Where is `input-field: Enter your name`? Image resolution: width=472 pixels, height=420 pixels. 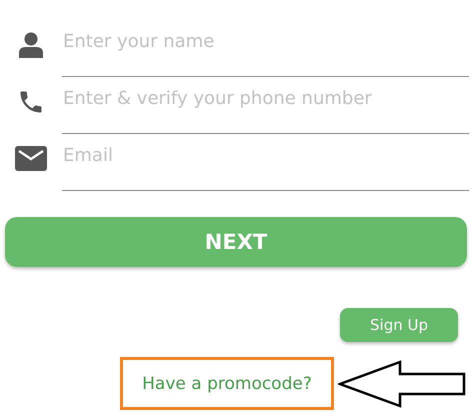
input-field: Enter your name is located at coordinates (265, 48).